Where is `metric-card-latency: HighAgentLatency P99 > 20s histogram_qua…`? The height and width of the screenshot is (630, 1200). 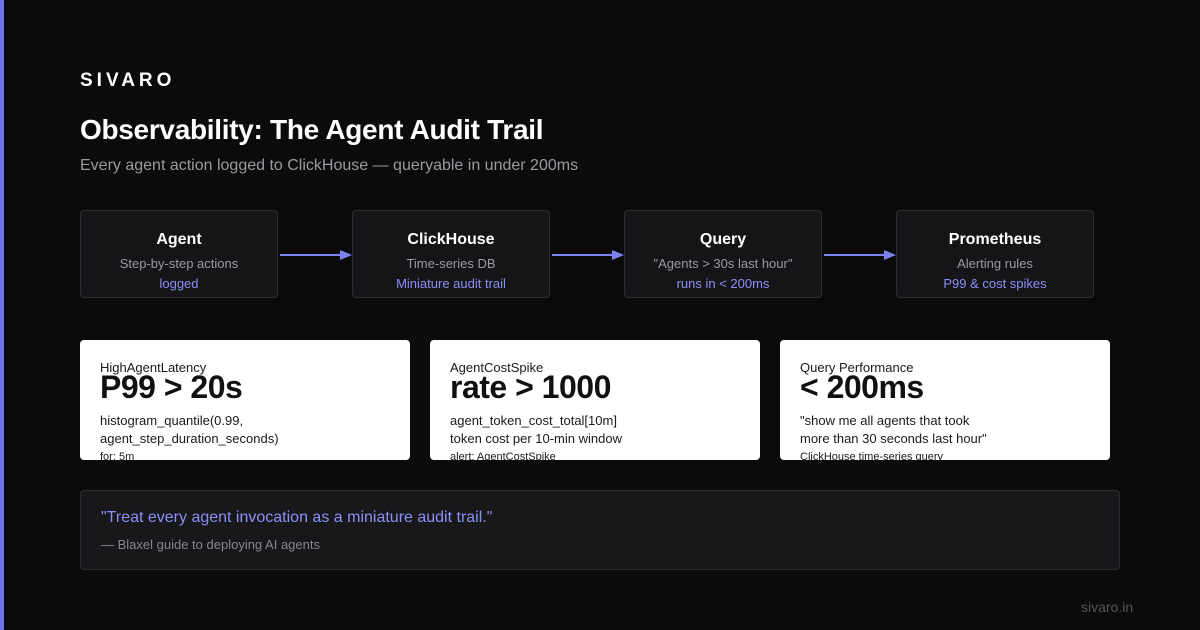 metric-card-latency: HighAgentLatency P99 > 20s histogram_qua… is located at coordinates (245, 400).